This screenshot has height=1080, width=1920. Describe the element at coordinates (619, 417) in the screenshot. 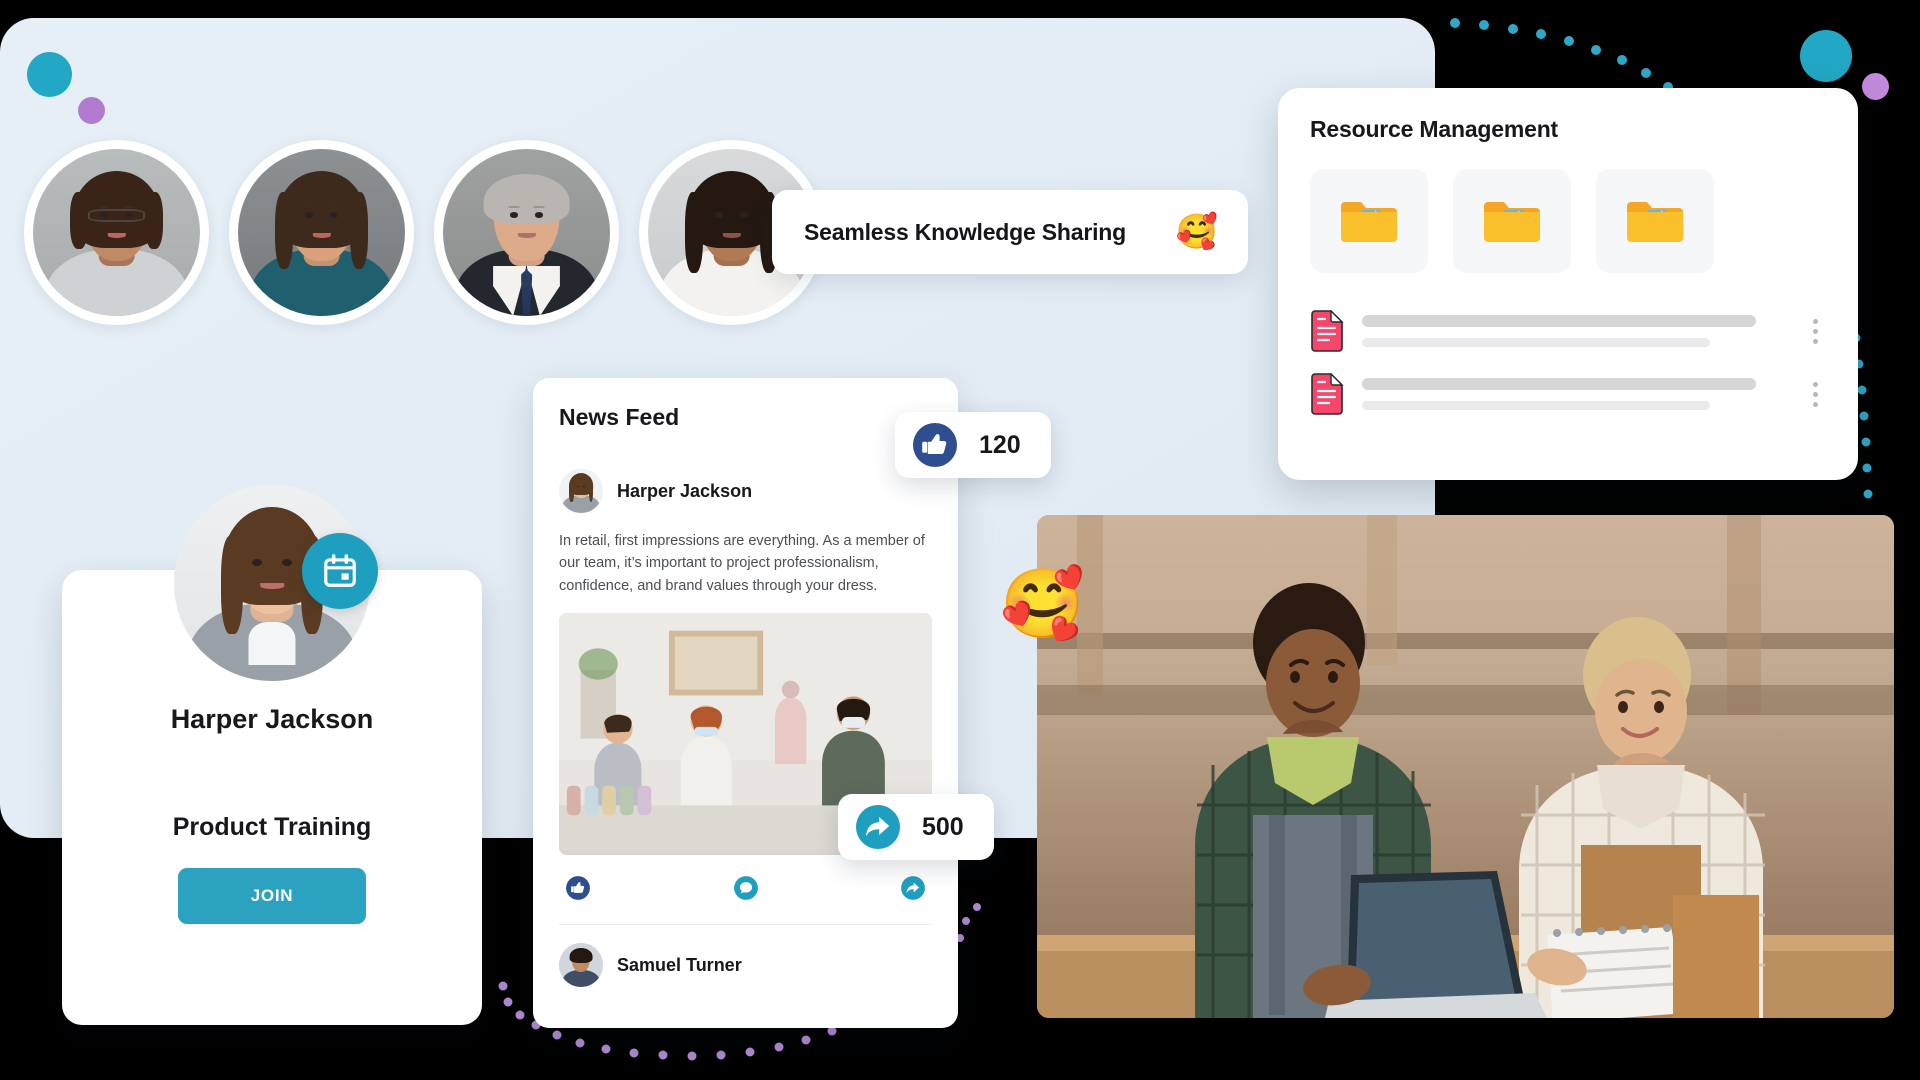

I see `news-feed-title: News Feed` at that location.